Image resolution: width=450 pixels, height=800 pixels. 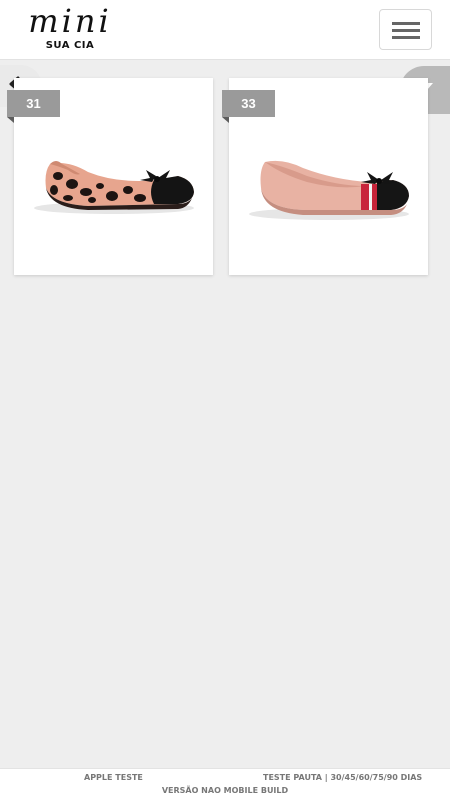 What do you see at coordinates (114, 187) in the screenshot?
I see `product-image-leopard-flat` at bounding box center [114, 187].